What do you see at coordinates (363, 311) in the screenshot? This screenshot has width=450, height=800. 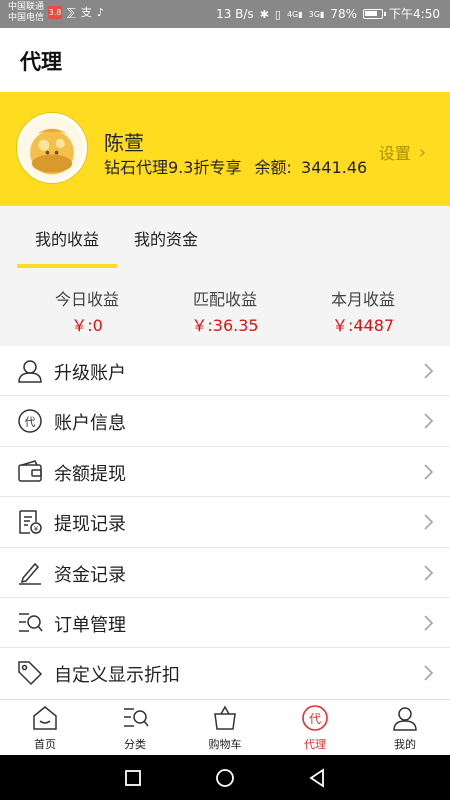 I see `earnings-month: 本月收益 ￥:4487` at bounding box center [363, 311].